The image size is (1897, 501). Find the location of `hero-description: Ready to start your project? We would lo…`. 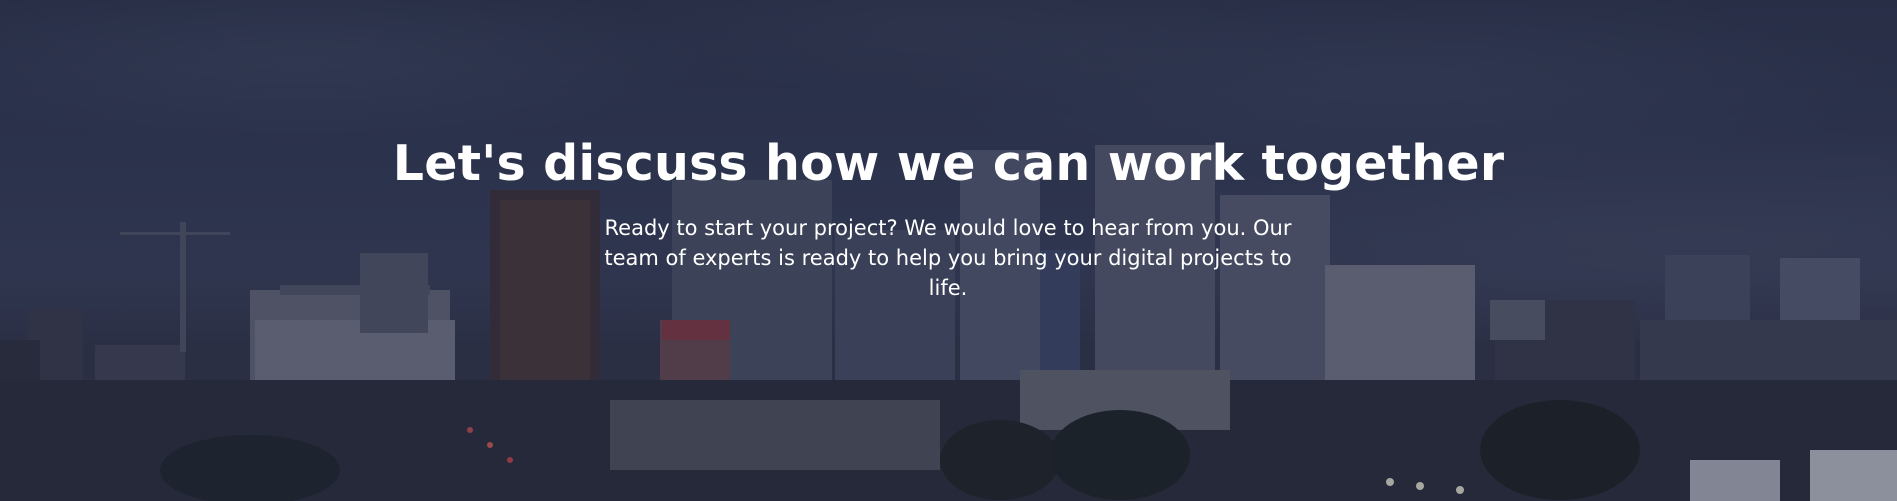

hero-description: Ready to start your project? We would lo… is located at coordinates (948, 258).